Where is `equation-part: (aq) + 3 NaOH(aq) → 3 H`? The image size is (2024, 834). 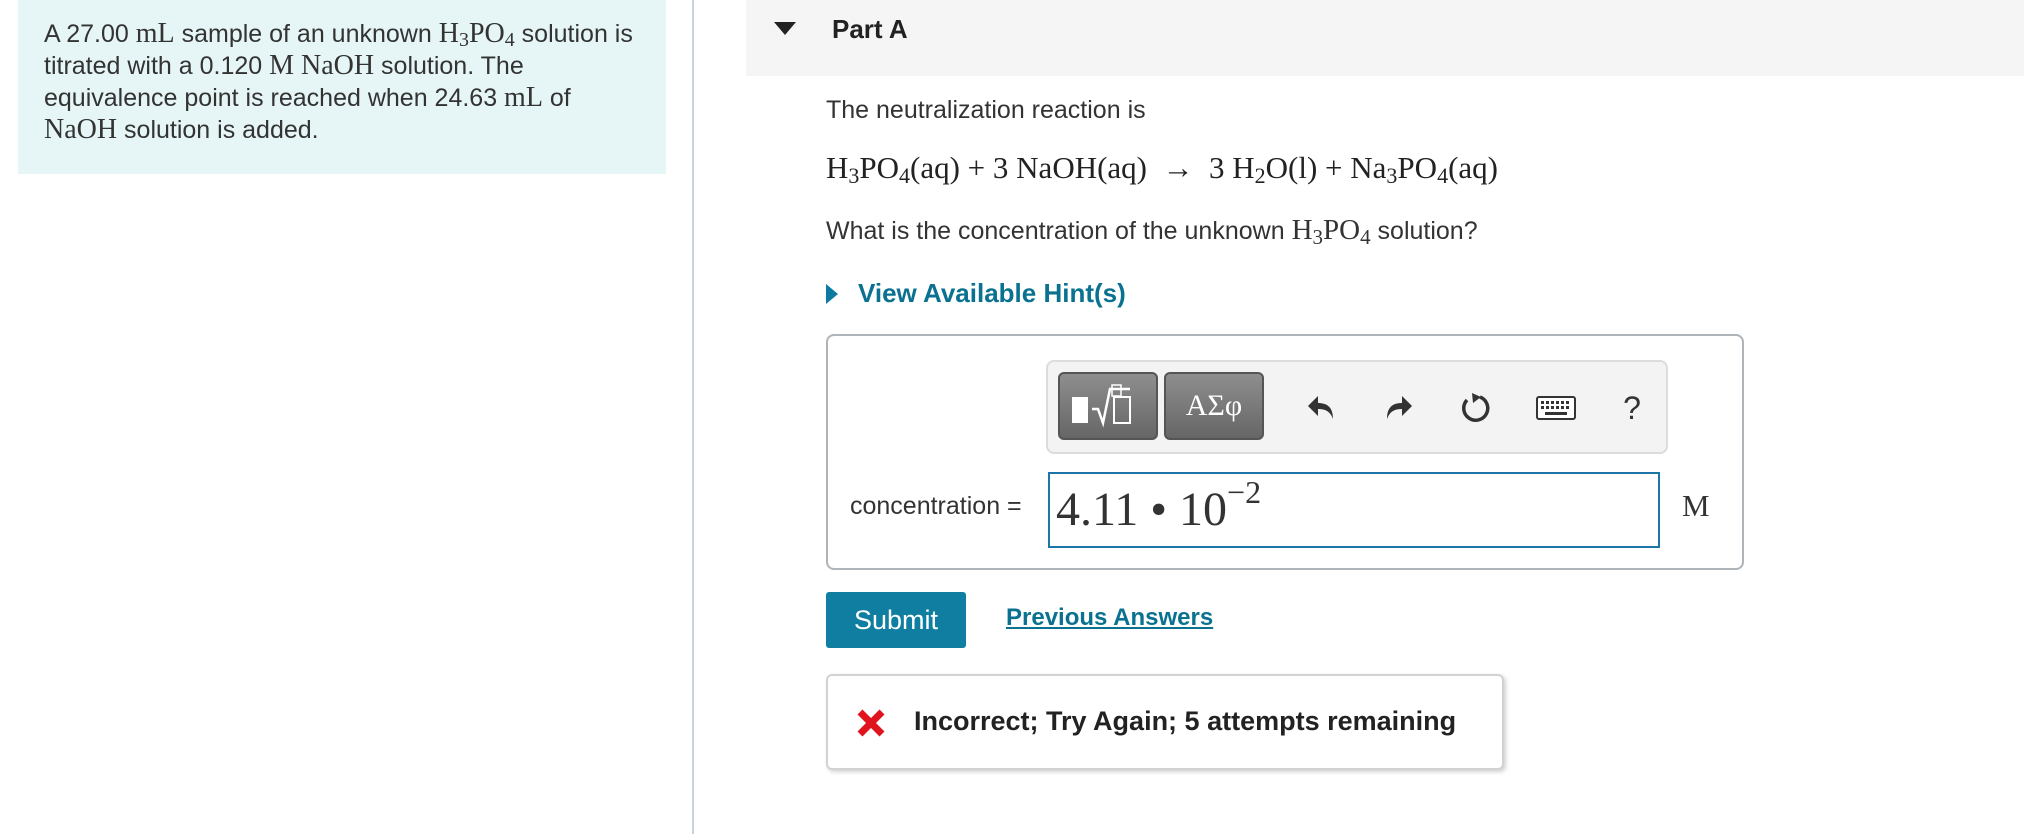 equation-part: (aq) + 3 NaOH(aq) → 3 H is located at coordinates (1082, 167).